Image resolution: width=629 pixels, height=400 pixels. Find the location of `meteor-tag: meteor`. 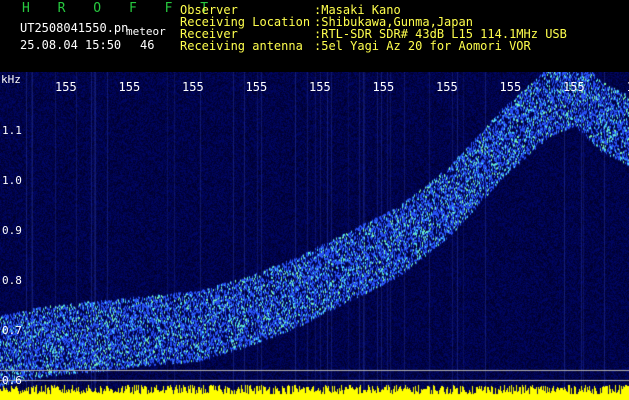

meteor-tag: meteor is located at coordinates (146, 31).